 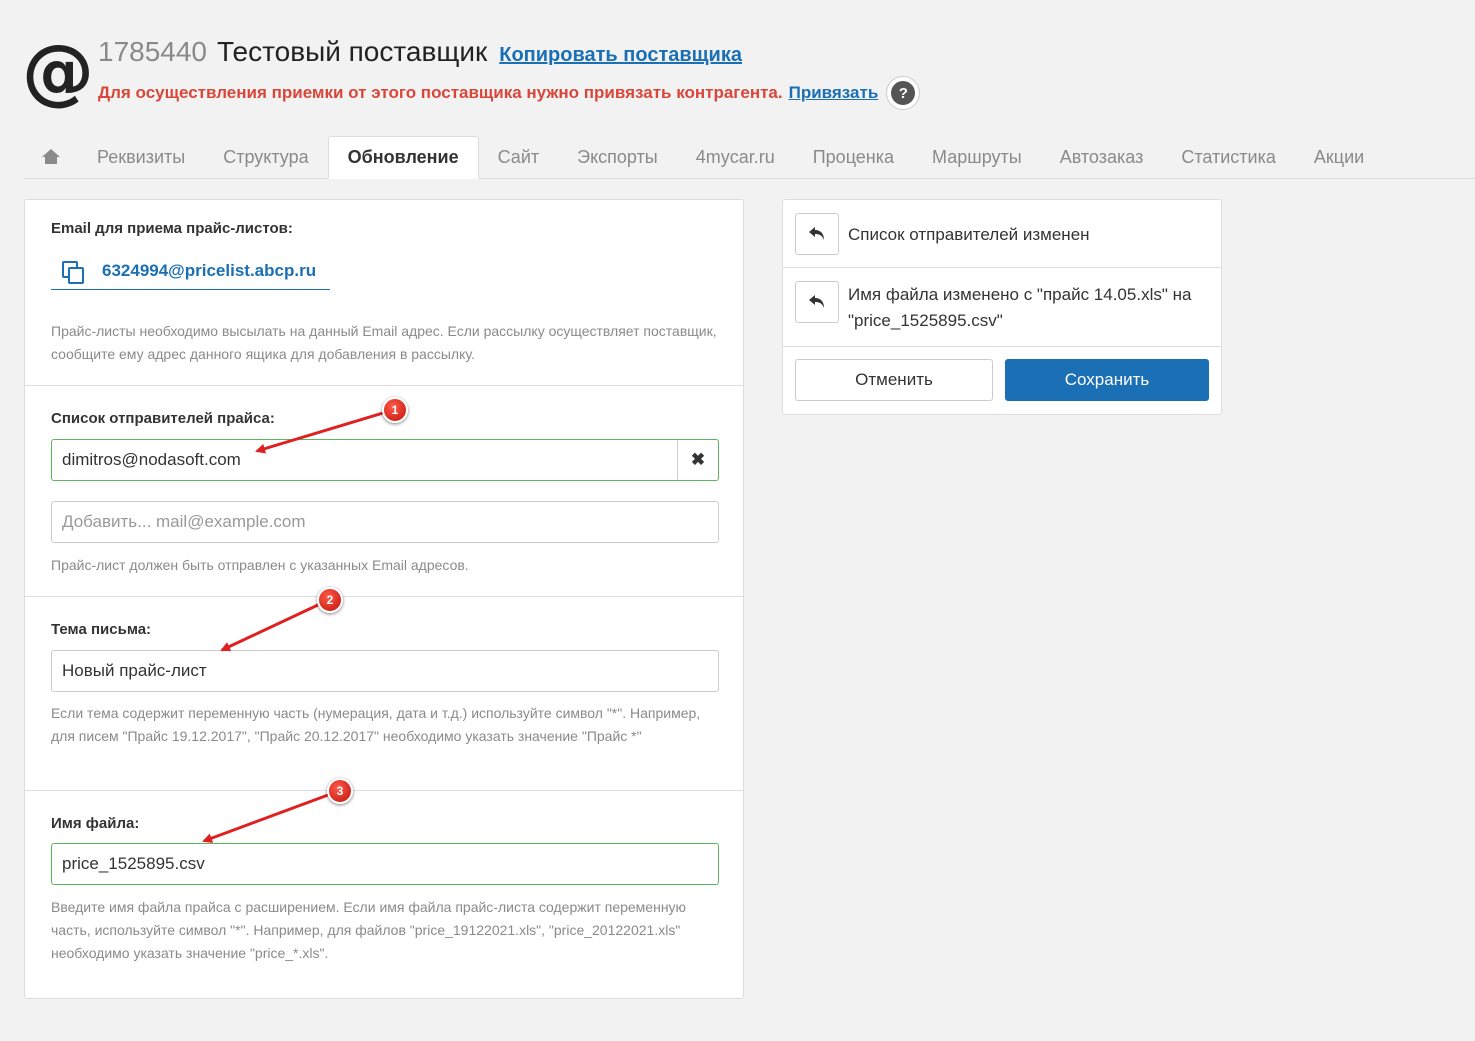 What do you see at coordinates (209, 270) in the screenshot?
I see `pricelist-email: 6324994@pricelist.abcp.ru` at bounding box center [209, 270].